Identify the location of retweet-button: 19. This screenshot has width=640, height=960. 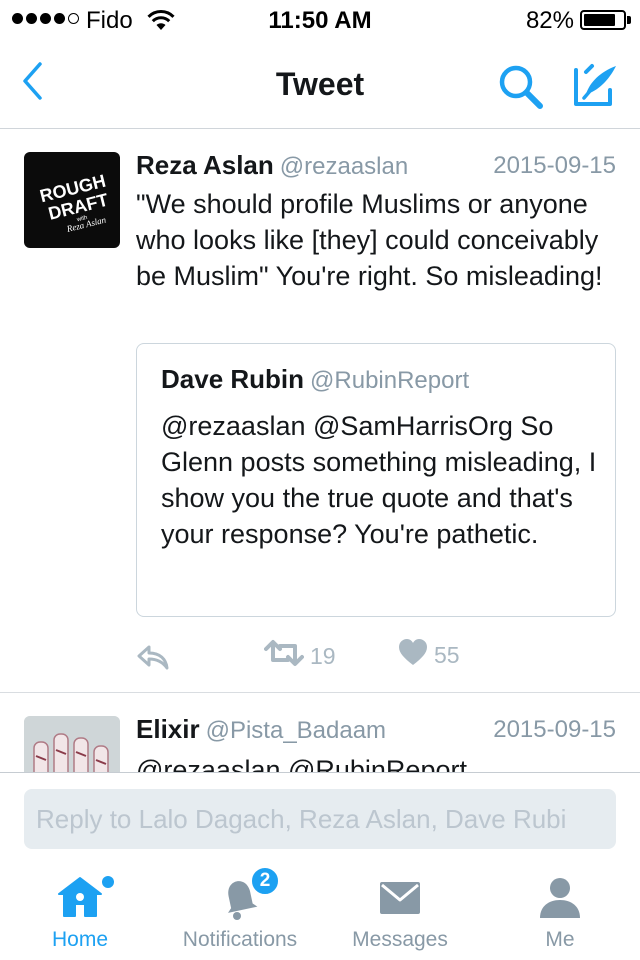
(300, 656).